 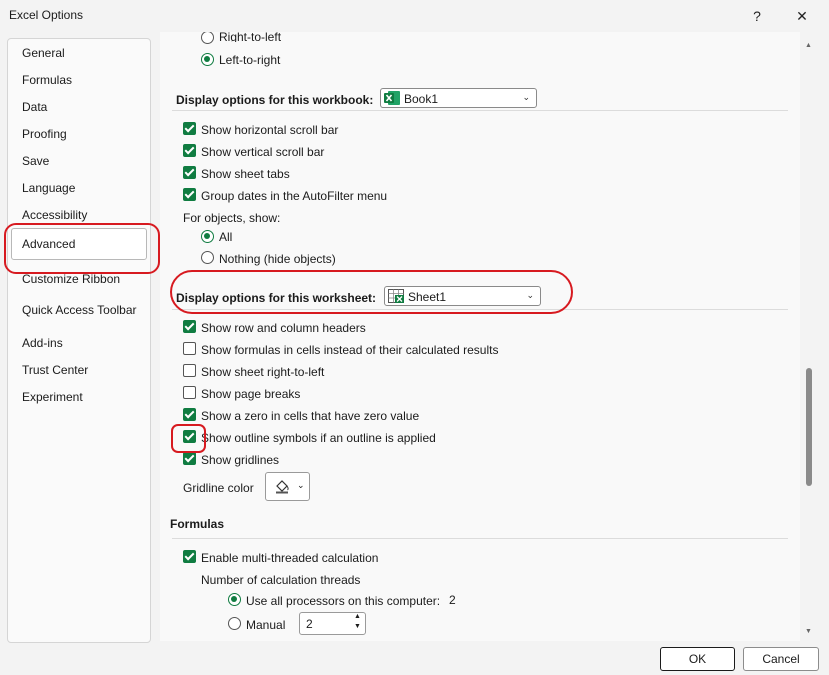 I want to click on nav-data: Data, so click(x=34, y=107).